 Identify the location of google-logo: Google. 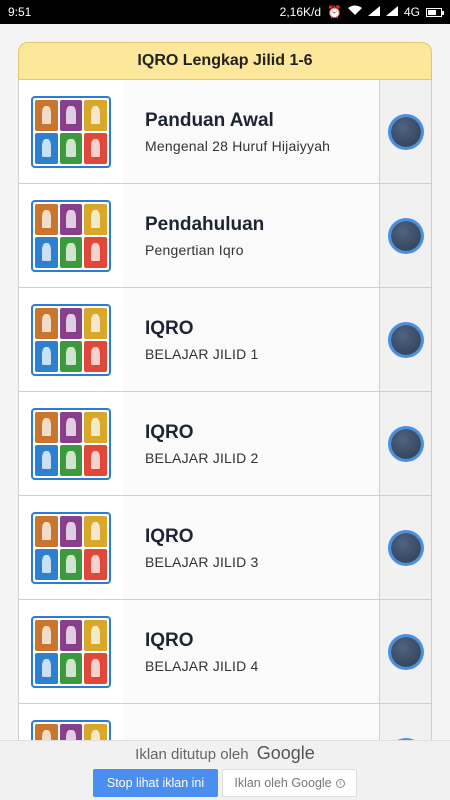
(285, 753).